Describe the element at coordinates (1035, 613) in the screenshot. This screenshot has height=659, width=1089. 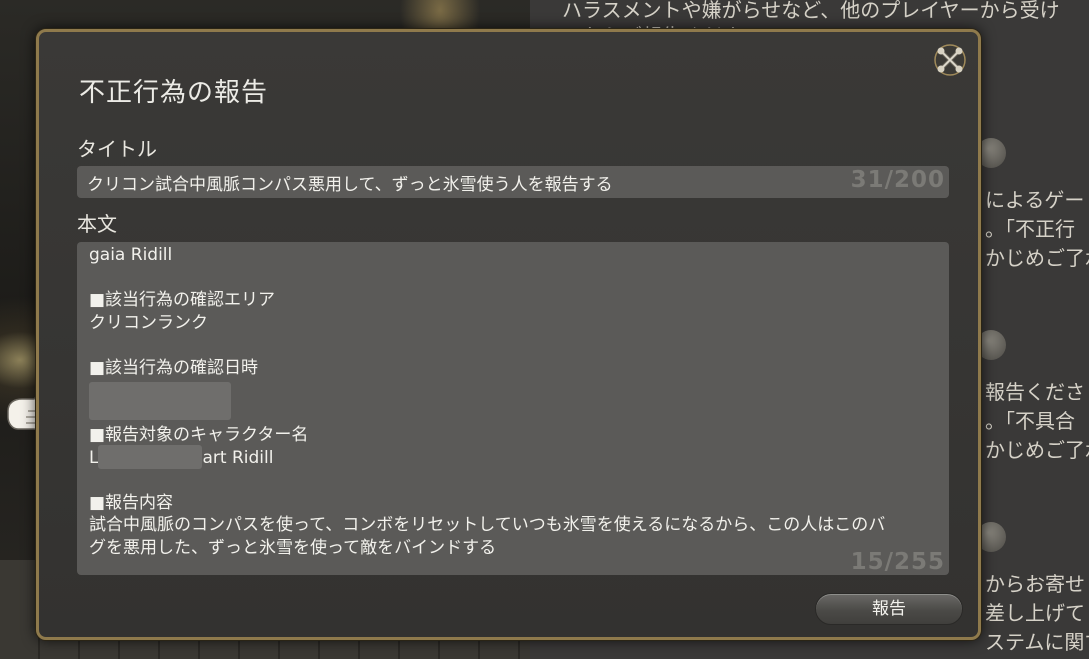
I see `background-text: 差し上げて` at that location.